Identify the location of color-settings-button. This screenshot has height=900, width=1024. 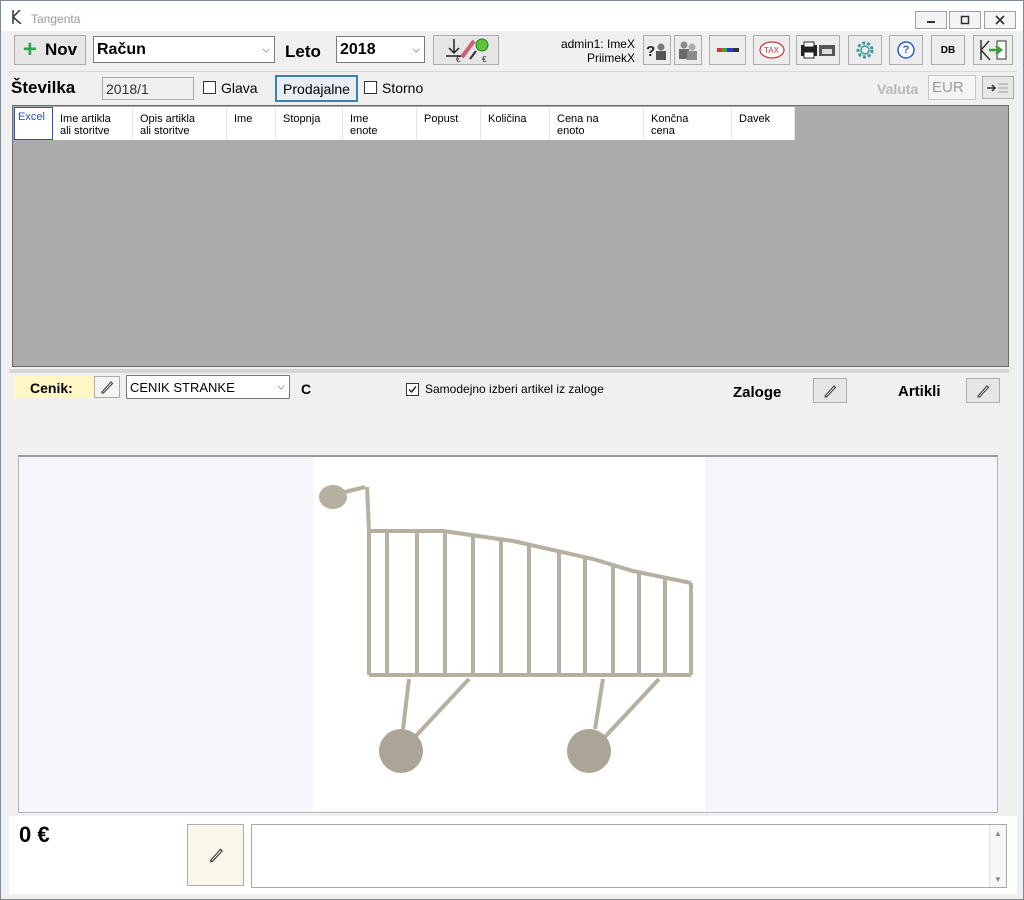
(727, 50).